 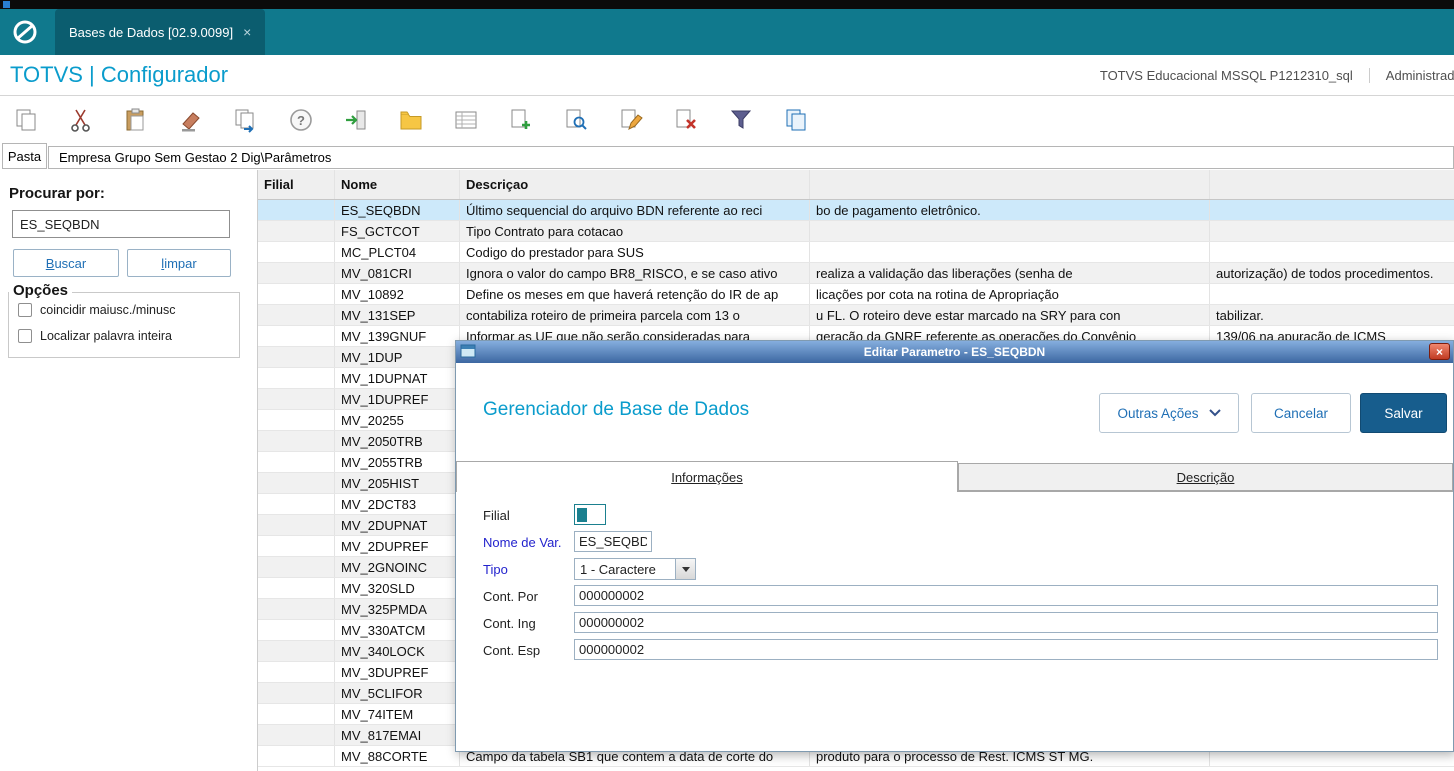 What do you see at coordinates (576, 120) in the screenshot?
I see `view-record-icon` at bounding box center [576, 120].